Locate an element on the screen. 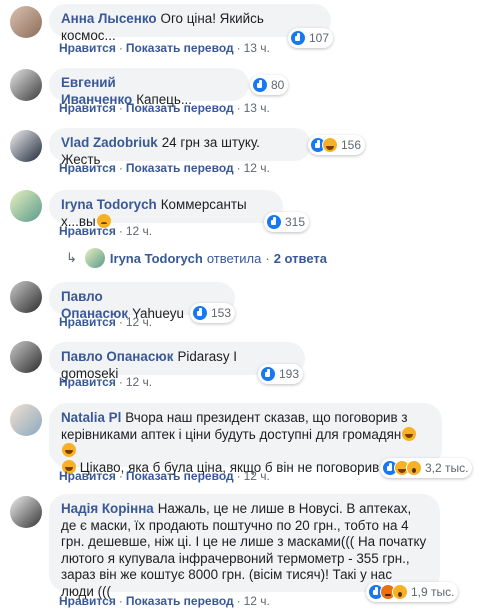 The height and width of the screenshot is (611, 479). reply-author: Iryna Todorych is located at coordinates (156, 258).